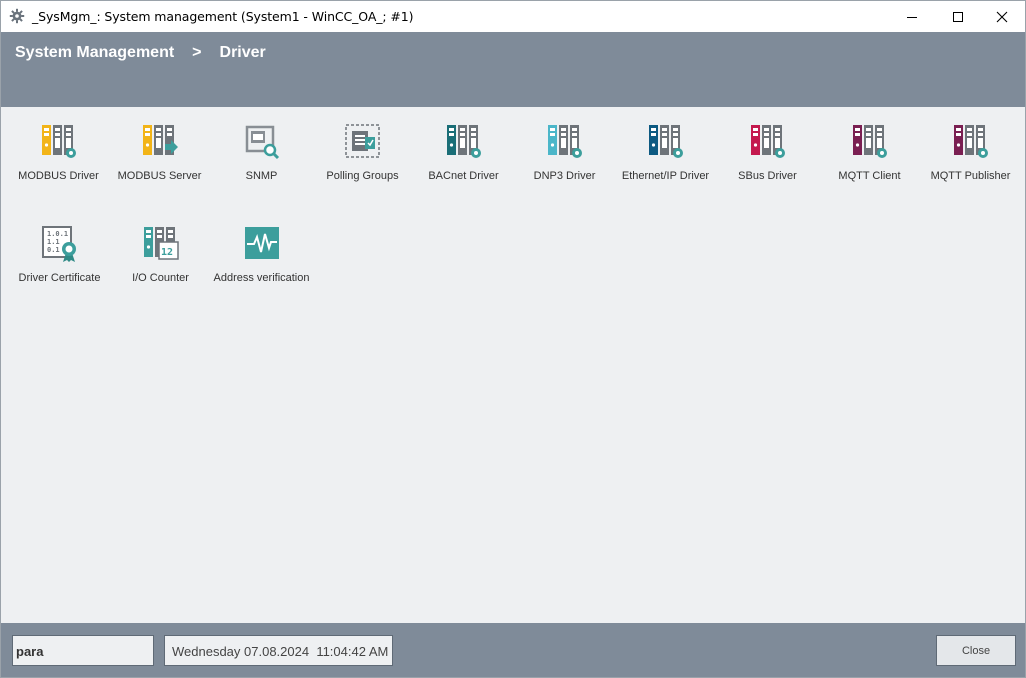 The image size is (1026, 678). I want to click on tile-label: SBus Driver, so click(767, 176).